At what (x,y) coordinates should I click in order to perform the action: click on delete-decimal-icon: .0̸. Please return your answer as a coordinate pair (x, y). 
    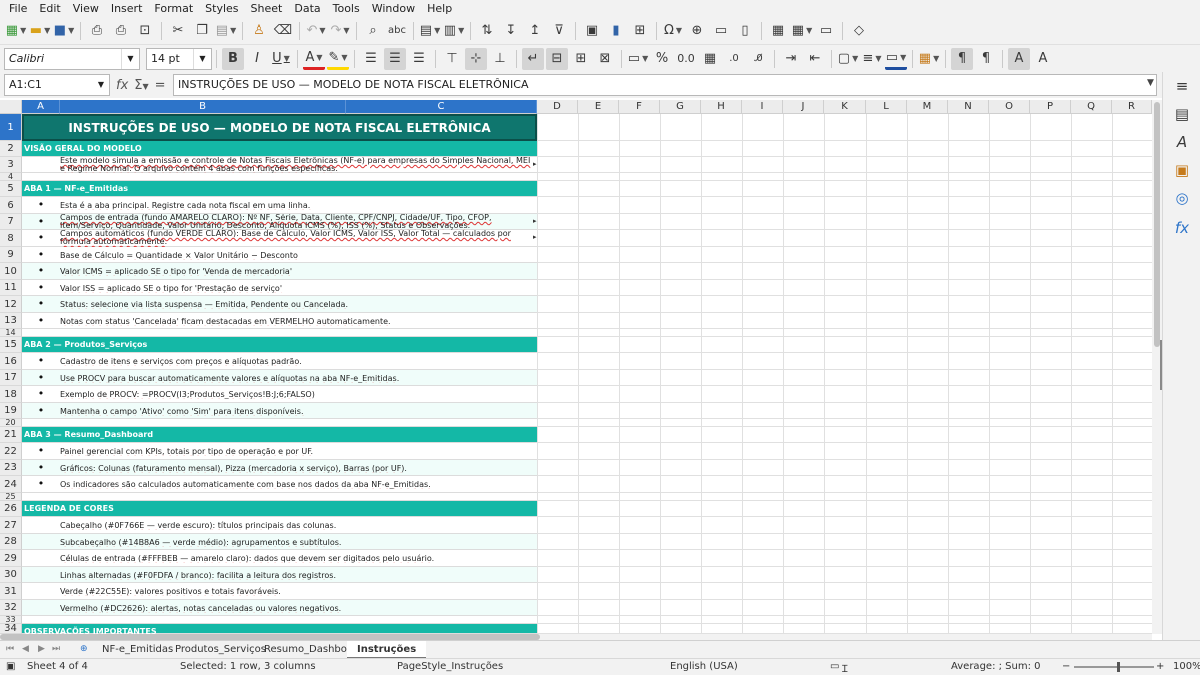
    Looking at the image, I should click on (758, 59).